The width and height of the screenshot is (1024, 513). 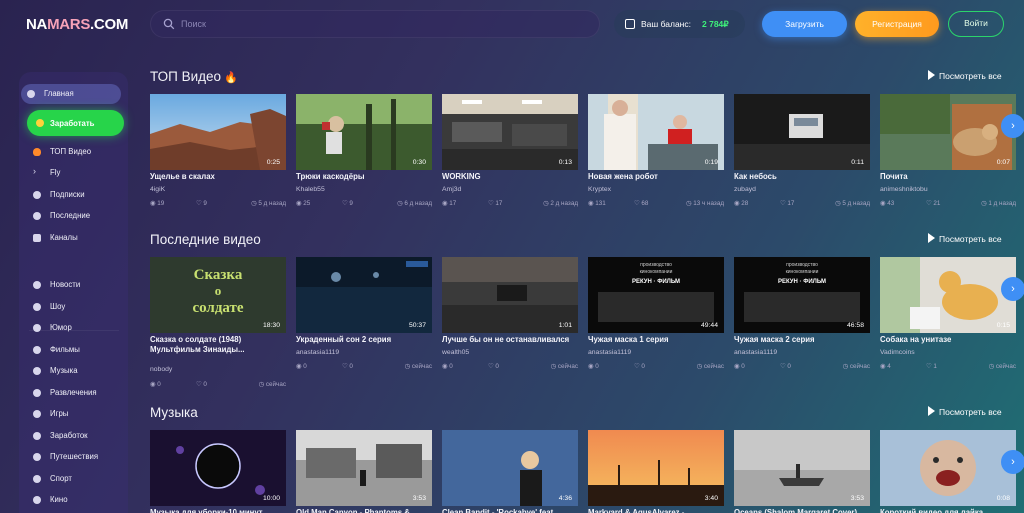 What do you see at coordinates (77, 238) in the screenshot?
I see `sidebar-item-channels: Каналы` at bounding box center [77, 238].